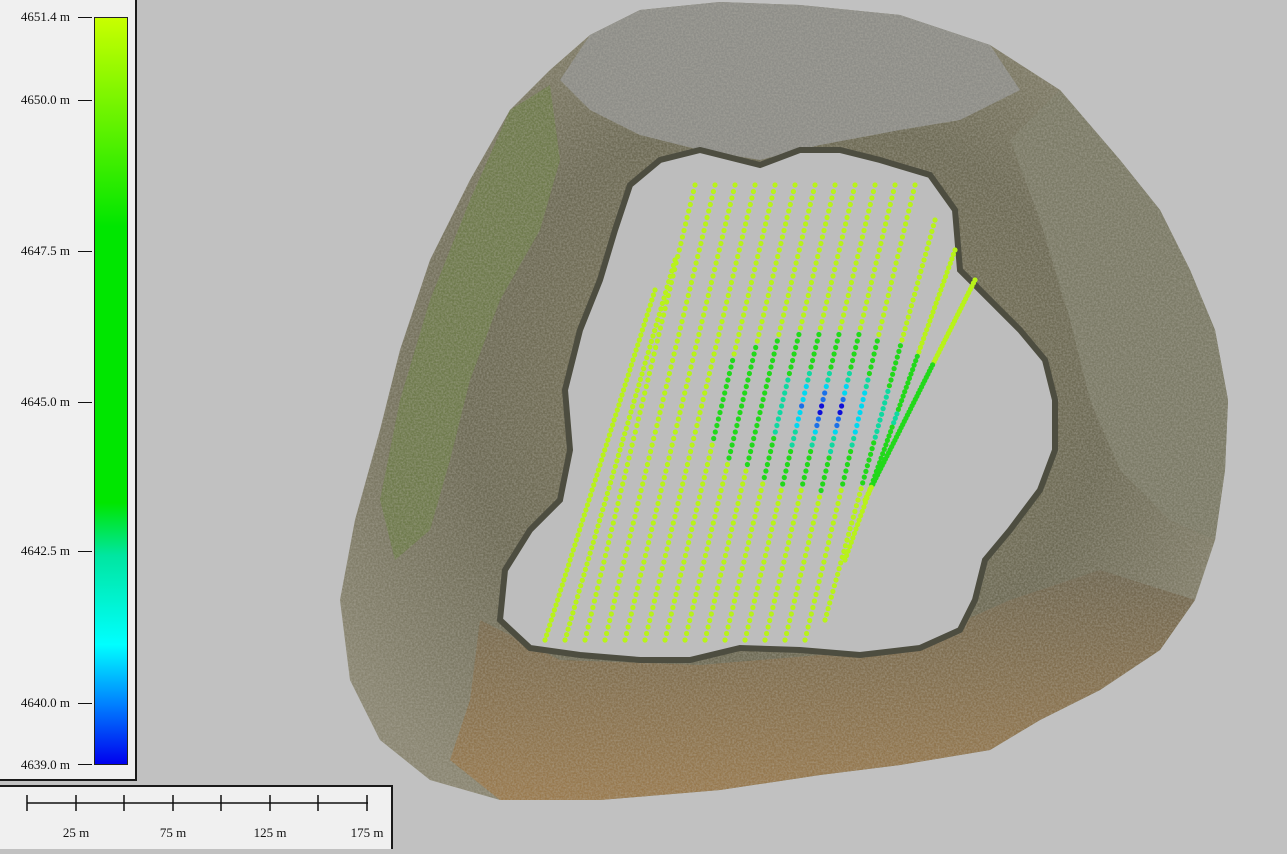 Image resolution: width=1287 pixels, height=854 pixels. Describe the element at coordinates (85, 17) in the screenshot. I see `legend-tick` at that location.